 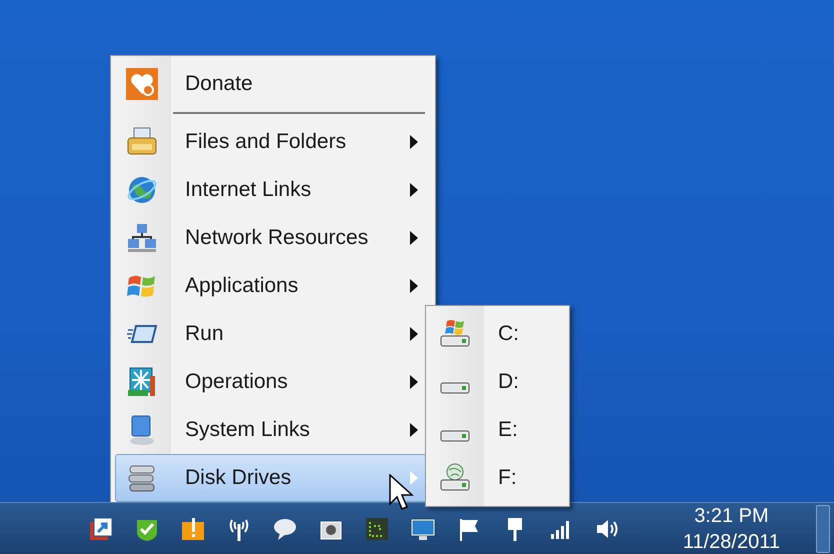 I want to click on clock-date: 11/28/2011, so click(x=731, y=541).